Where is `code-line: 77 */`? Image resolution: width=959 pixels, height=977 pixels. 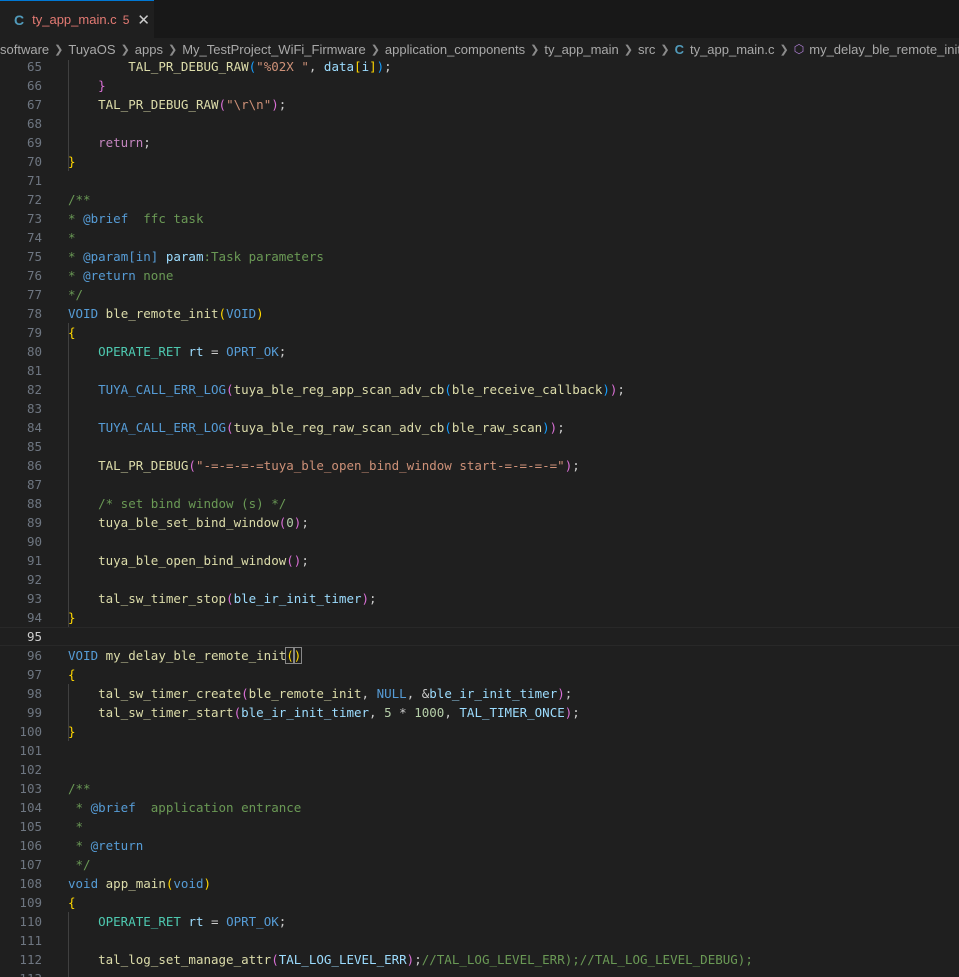 code-line: 77 */ is located at coordinates (479, 294).